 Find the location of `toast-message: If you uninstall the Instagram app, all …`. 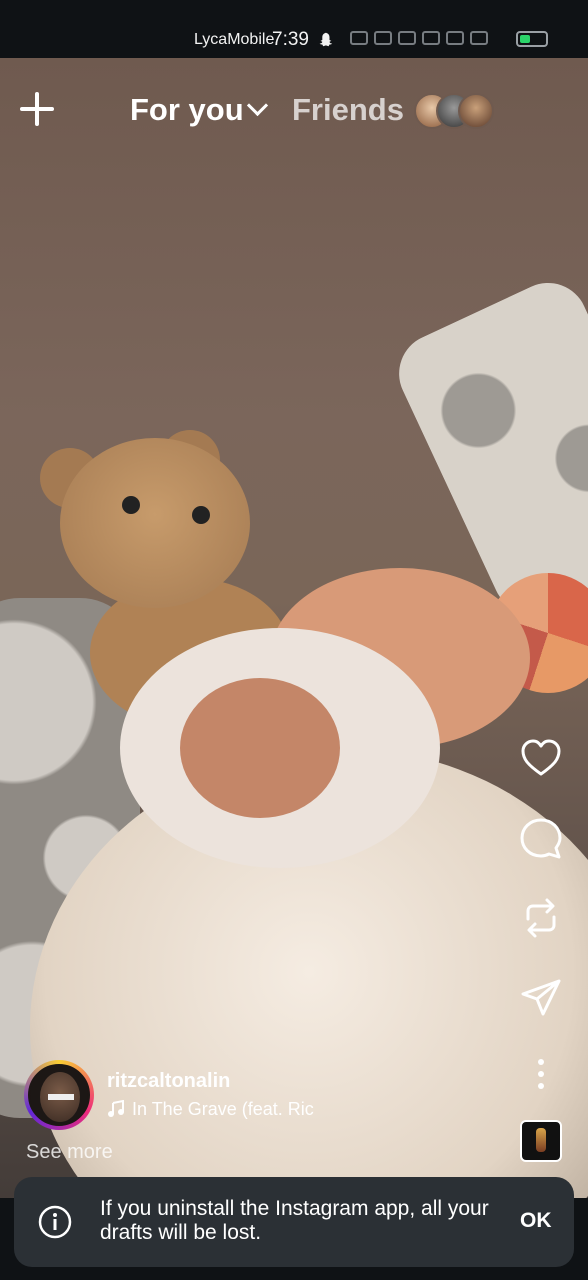

toast-message: If you uninstall the Instagram app, all … is located at coordinates (294, 1220).